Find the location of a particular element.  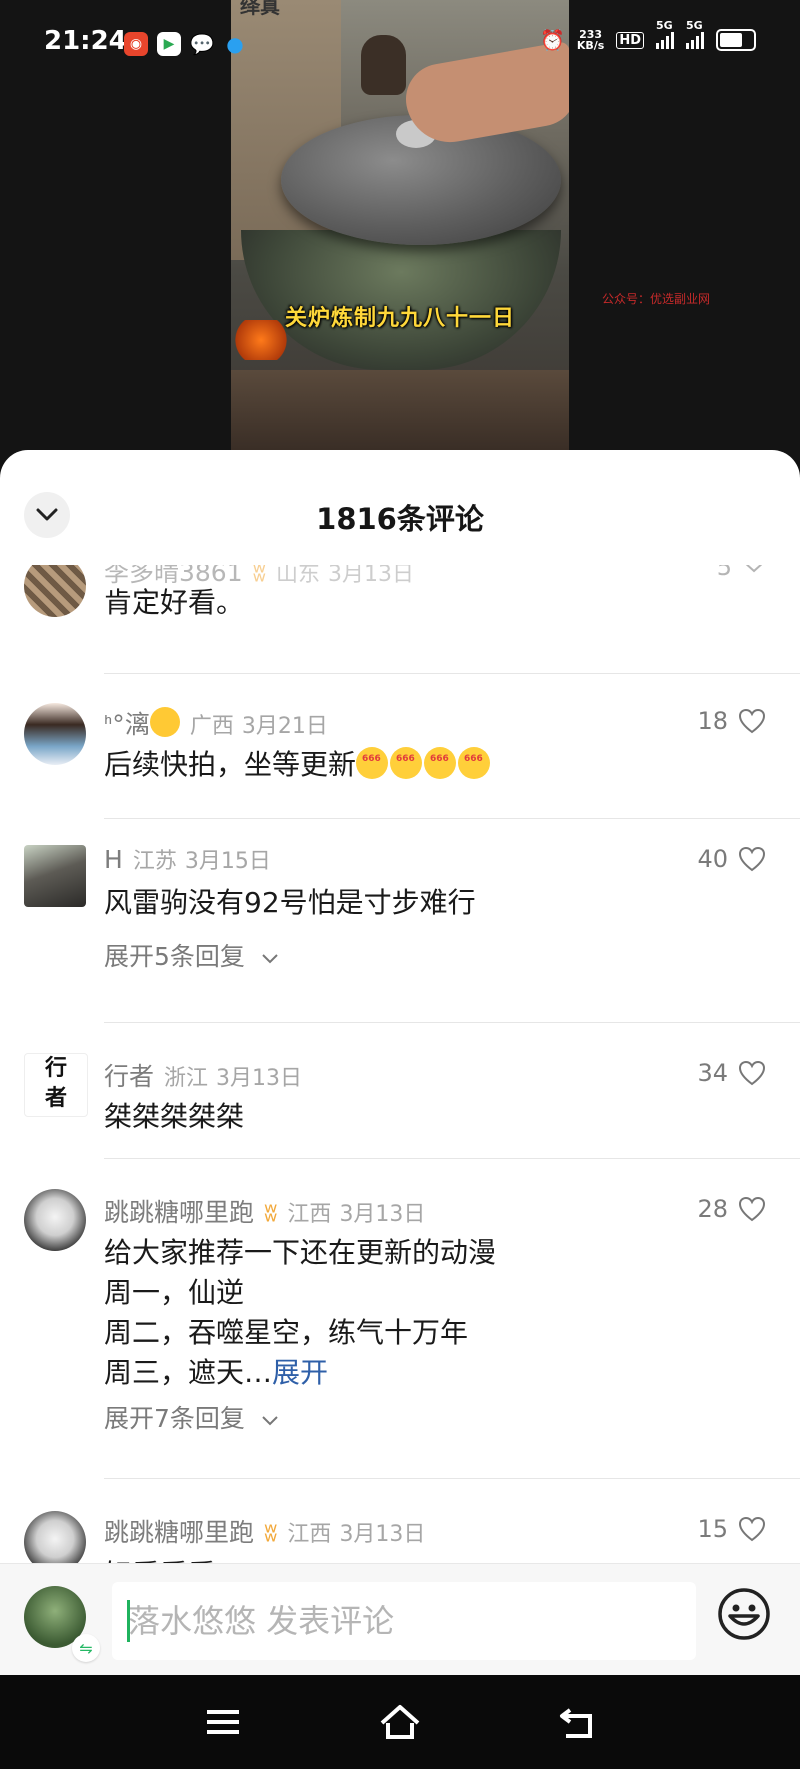

comment-date: 3月15日 is located at coordinates (227, 861).